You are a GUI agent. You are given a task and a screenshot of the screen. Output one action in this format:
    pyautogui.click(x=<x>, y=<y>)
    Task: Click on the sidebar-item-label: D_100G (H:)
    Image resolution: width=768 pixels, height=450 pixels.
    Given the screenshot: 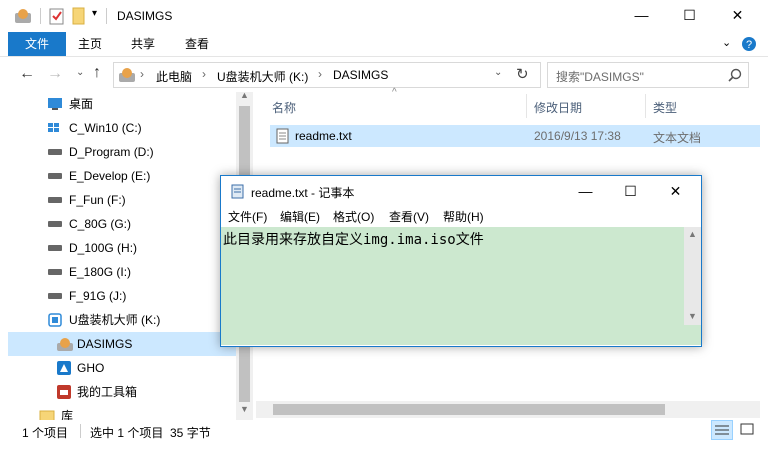 What is the action you would take?
    pyautogui.click(x=103, y=248)
    